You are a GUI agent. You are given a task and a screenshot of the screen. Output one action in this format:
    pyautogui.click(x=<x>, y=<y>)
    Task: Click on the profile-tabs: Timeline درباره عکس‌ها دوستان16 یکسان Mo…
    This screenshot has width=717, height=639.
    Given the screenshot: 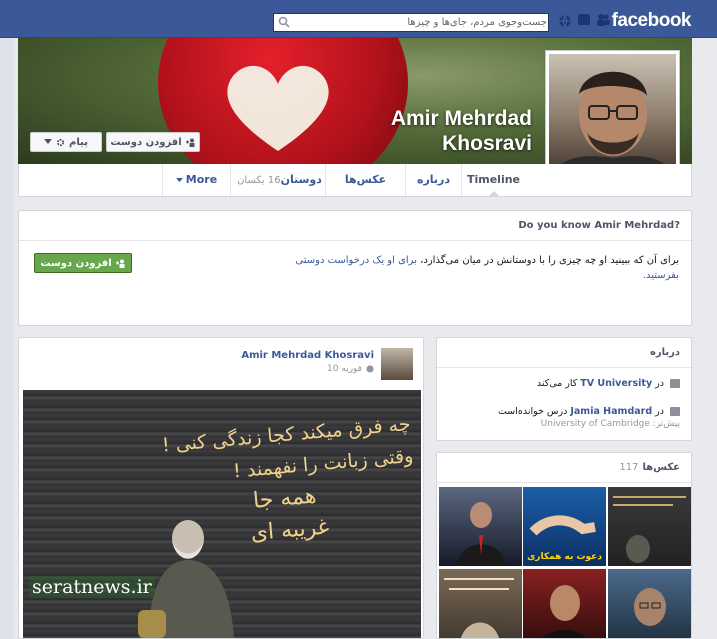 What is the action you would take?
    pyautogui.click(x=355, y=180)
    